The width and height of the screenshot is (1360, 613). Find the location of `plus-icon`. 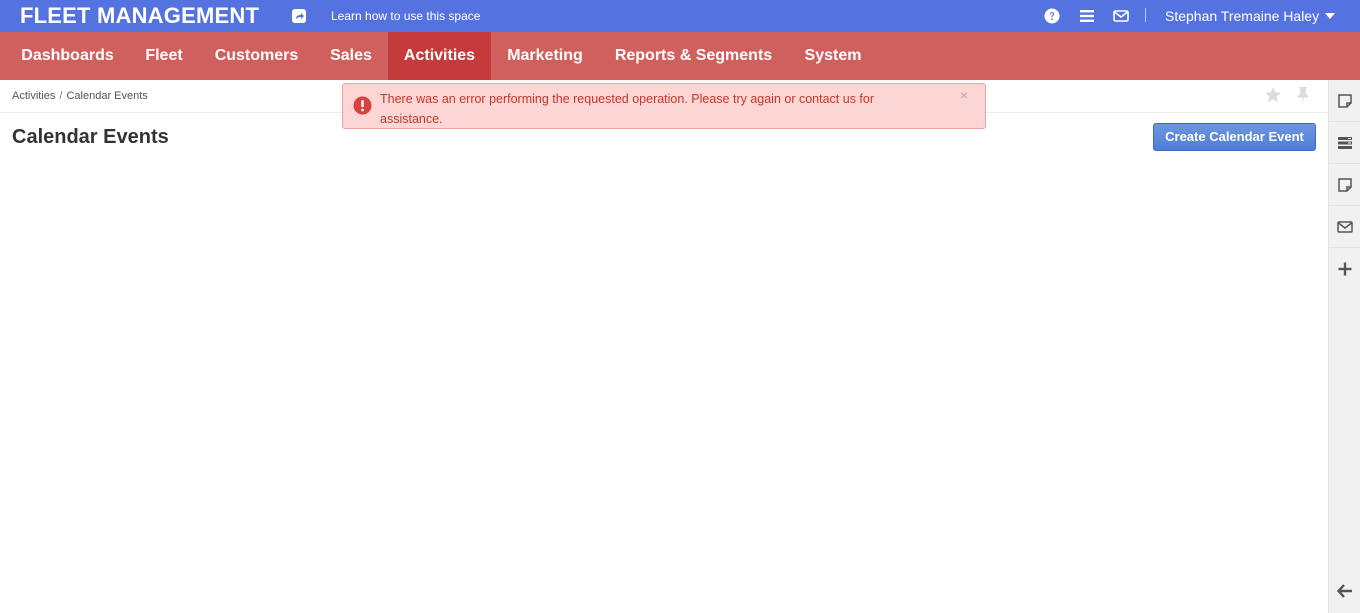

plus-icon is located at coordinates (1345, 269).